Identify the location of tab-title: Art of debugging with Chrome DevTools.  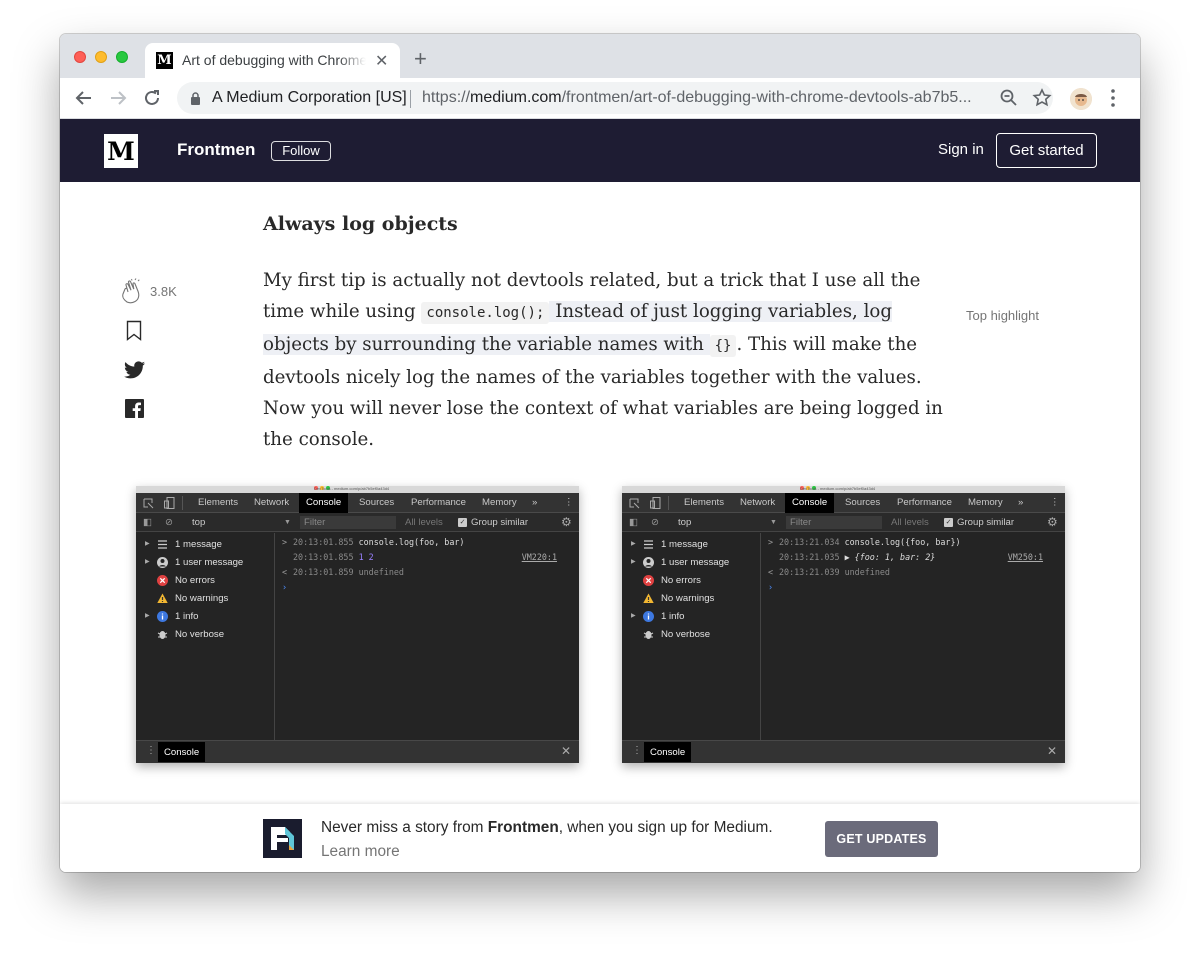
(274, 60).